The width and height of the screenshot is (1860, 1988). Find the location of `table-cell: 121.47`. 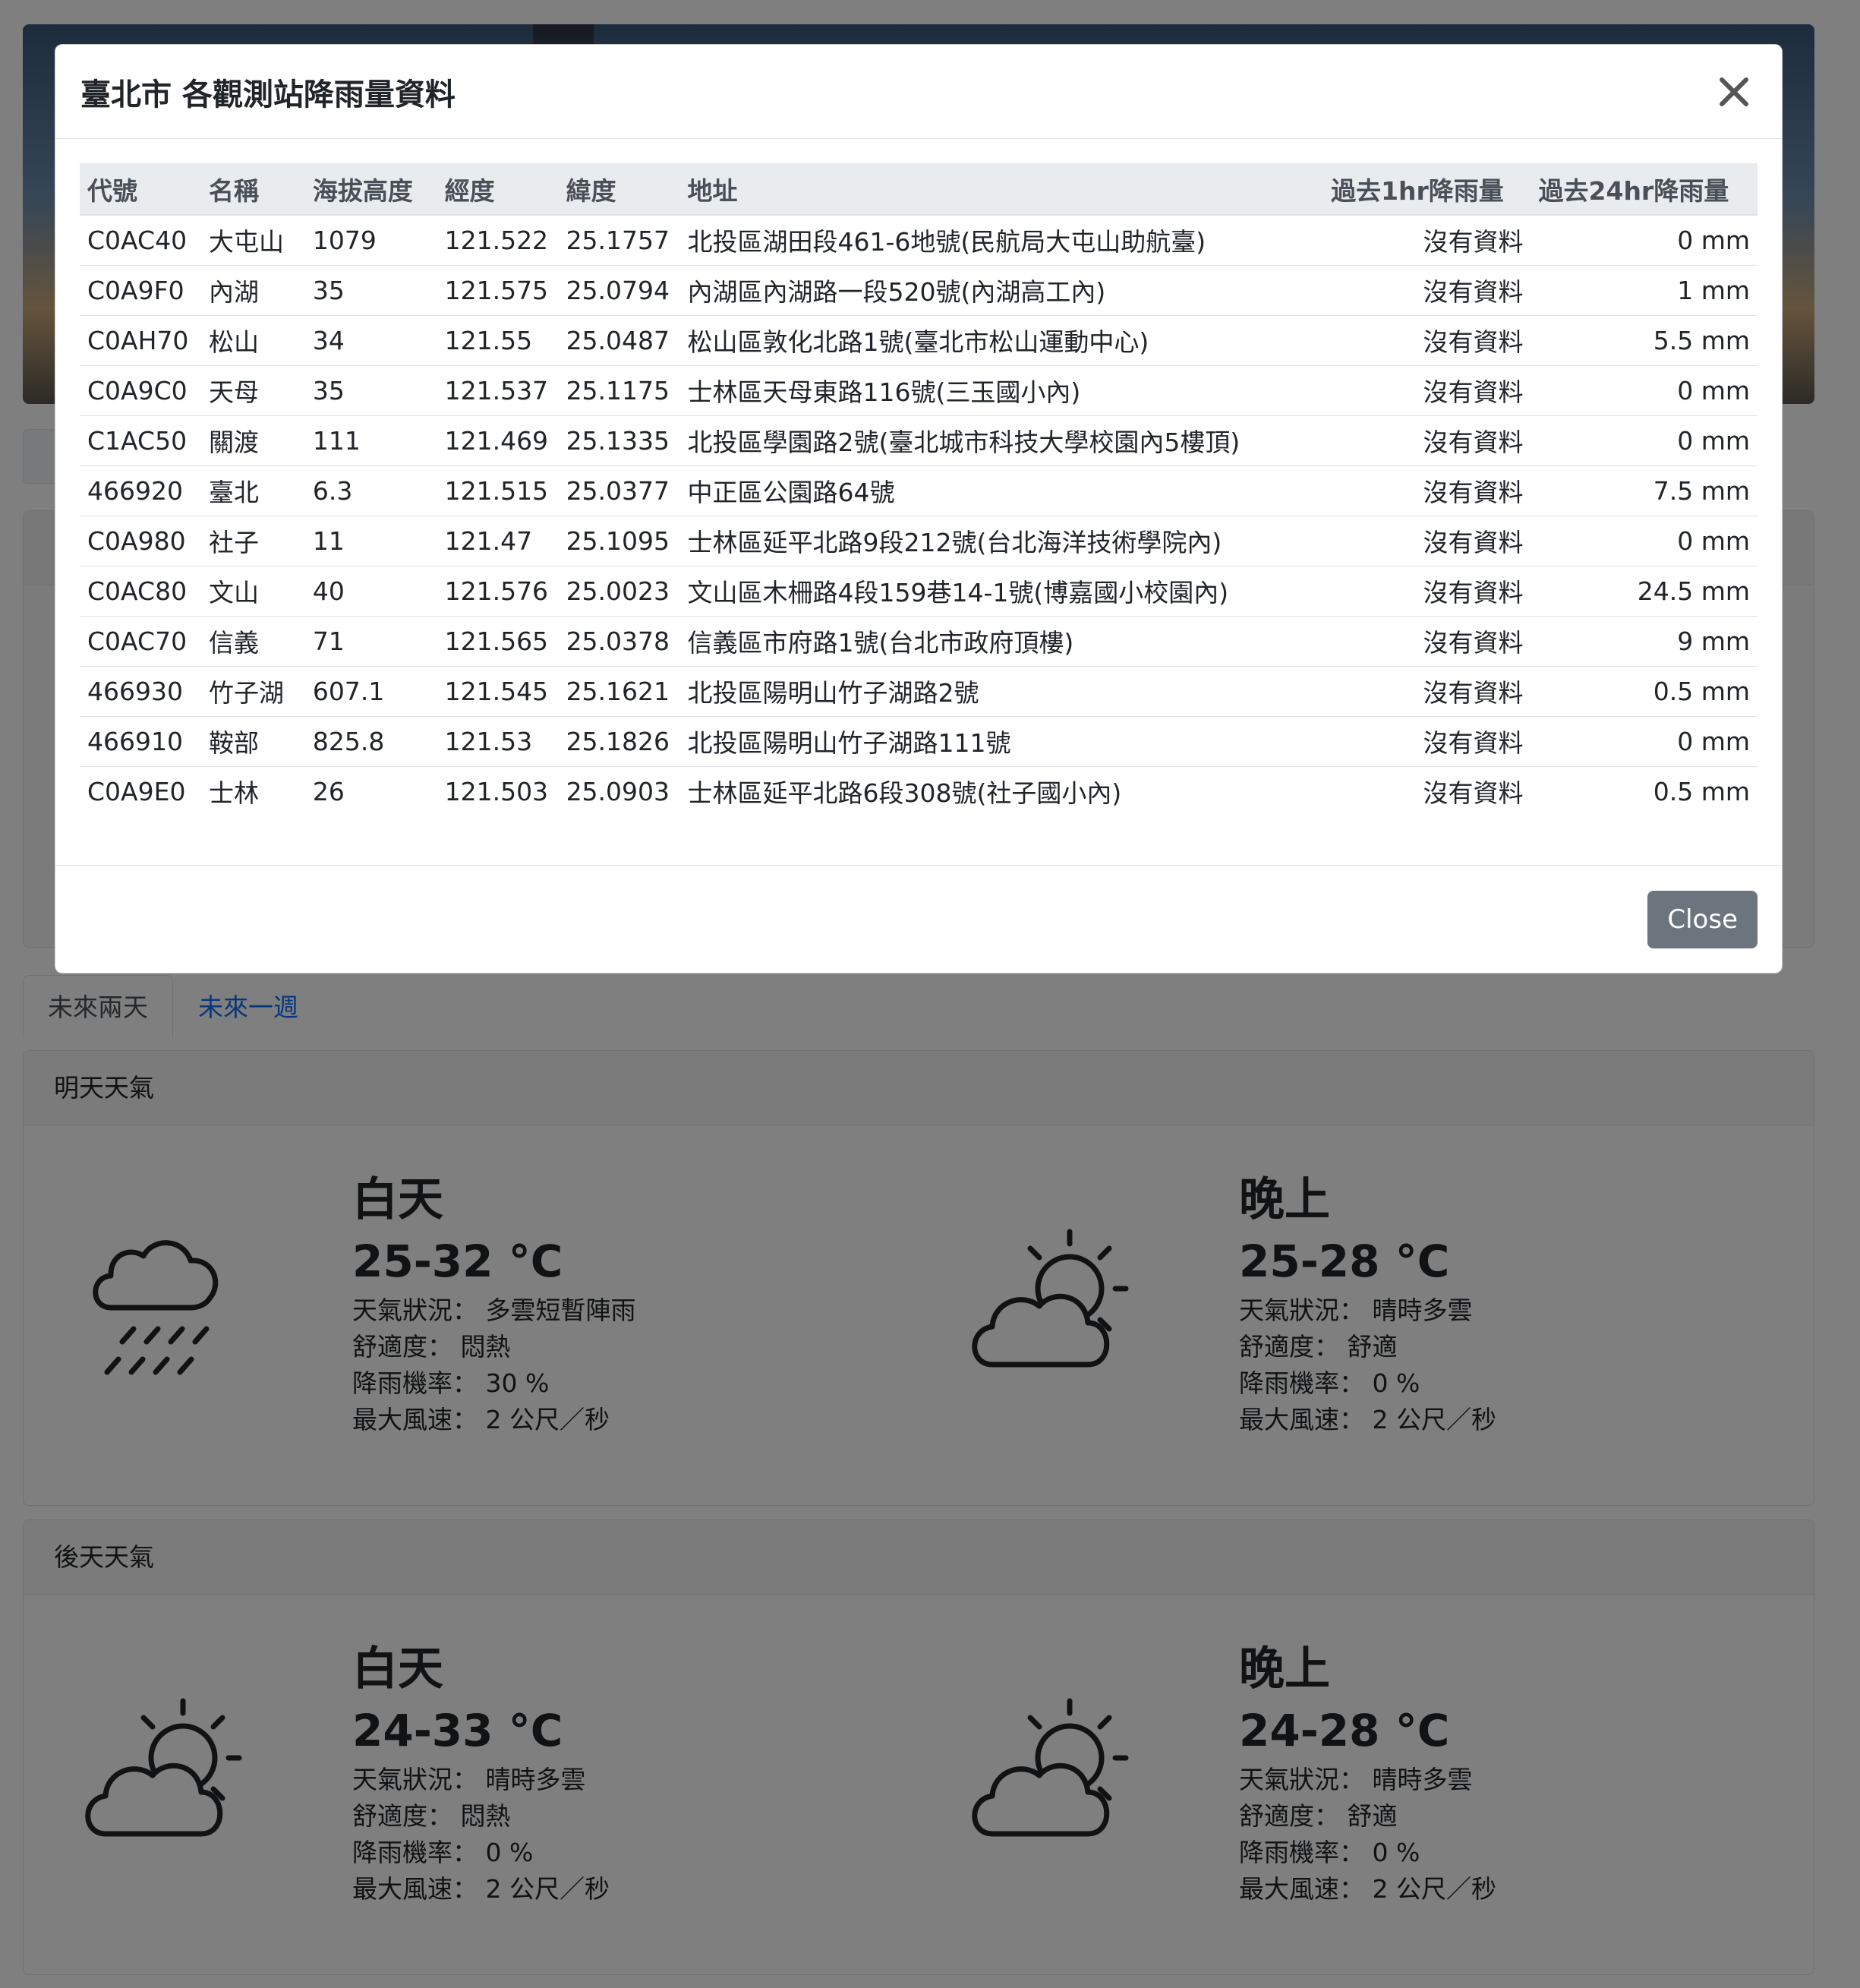

table-cell: 121.47 is located at coordinates (498, 541).